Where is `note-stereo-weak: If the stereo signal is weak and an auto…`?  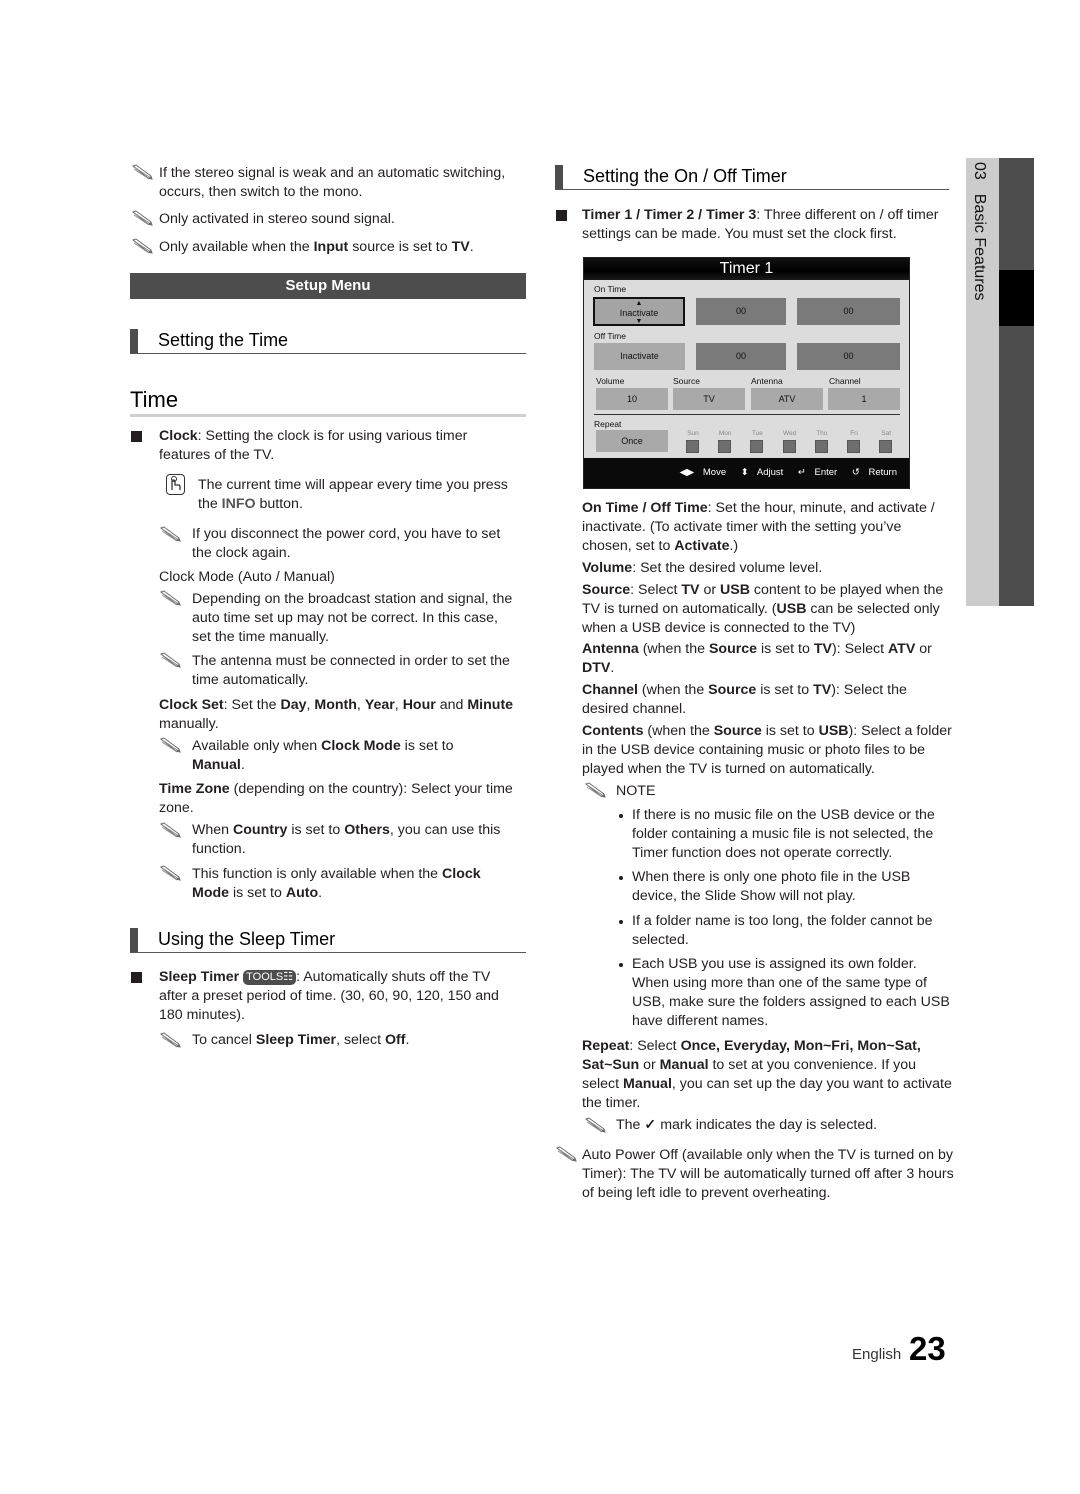
note-stereo-weak: If the stereo signal is weak and an auto… is located at coordinates (332, 182).